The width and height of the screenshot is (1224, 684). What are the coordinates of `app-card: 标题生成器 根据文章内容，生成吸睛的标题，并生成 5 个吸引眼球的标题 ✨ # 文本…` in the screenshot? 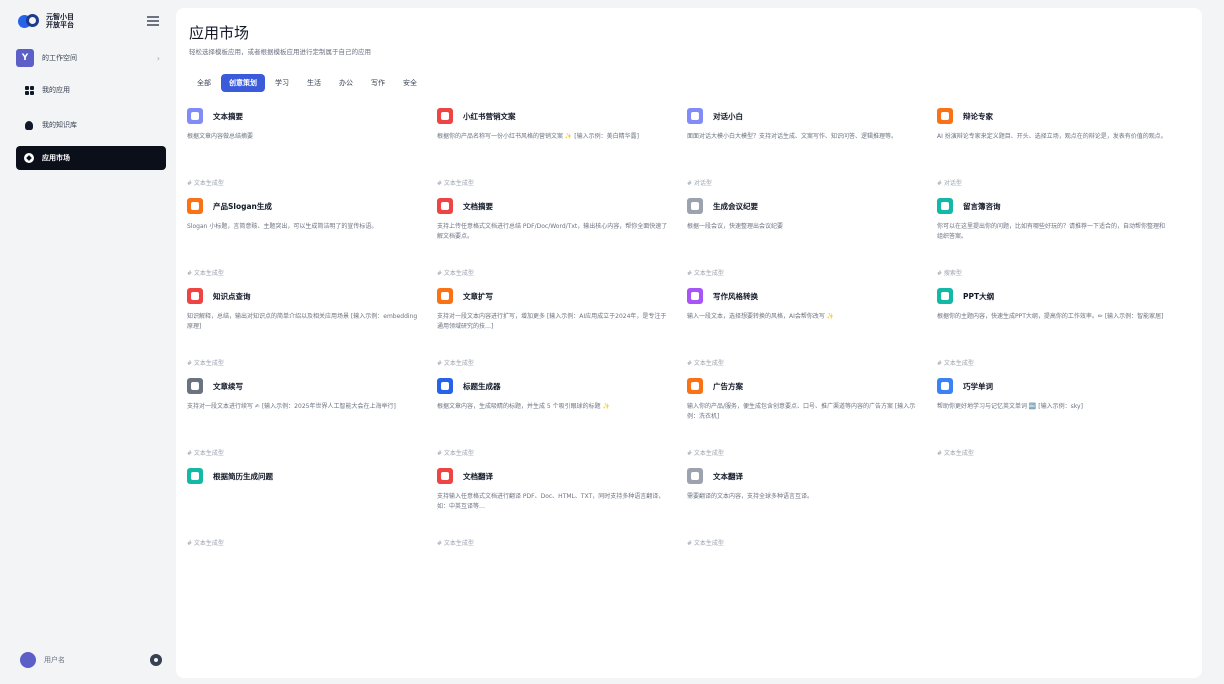 It's located at (556, 422).